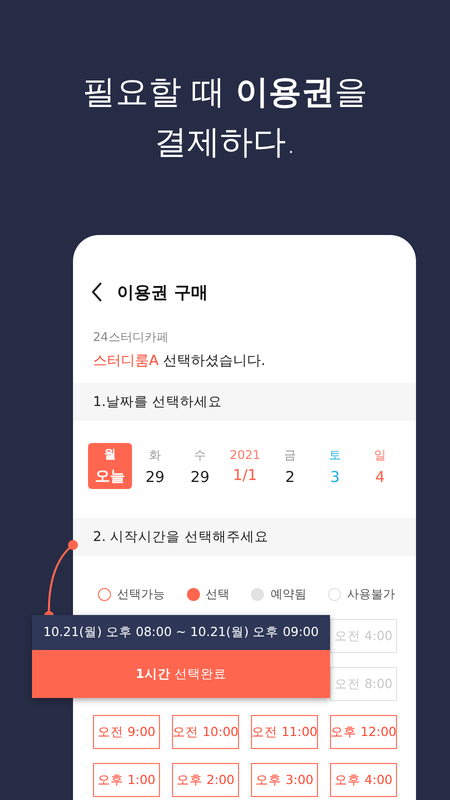 The height and width of the screenshot is (800, 450). What do you see at coordinates (363, 780) in the screenshot?
I see `time-slot: 오후 4:00` at bounding box center [363, 780].